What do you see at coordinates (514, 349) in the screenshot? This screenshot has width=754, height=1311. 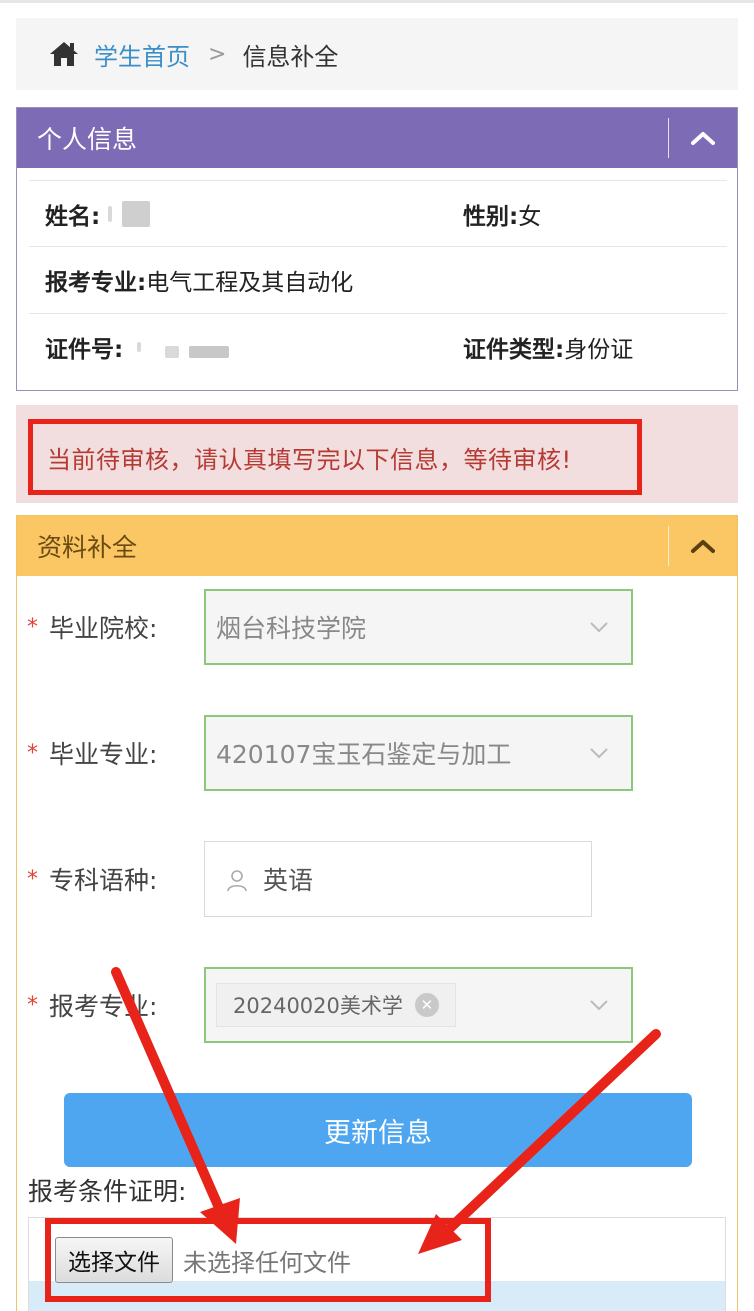 I see `id-type-label: 证件类型:` at bounding box center [514, 349].